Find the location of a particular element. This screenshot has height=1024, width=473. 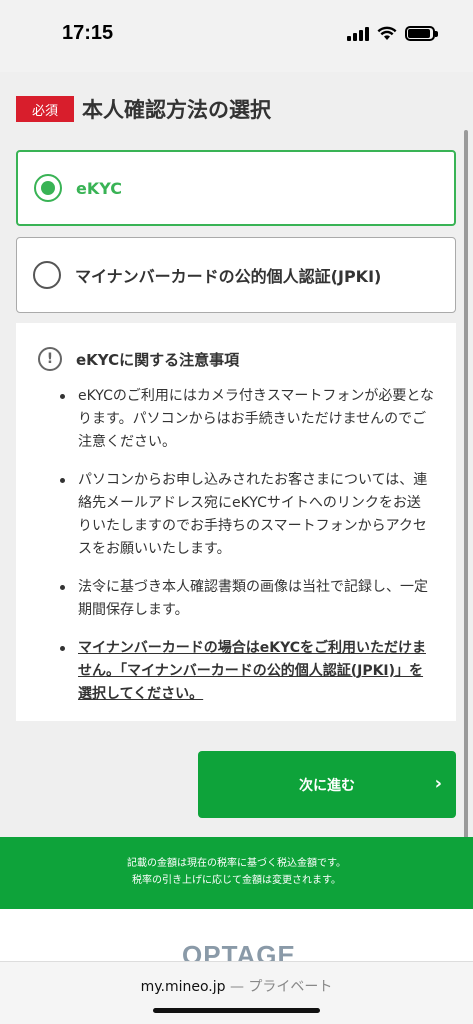

section-header: 必須 本人確認方法の選択 is located at coordinates (143, 109).